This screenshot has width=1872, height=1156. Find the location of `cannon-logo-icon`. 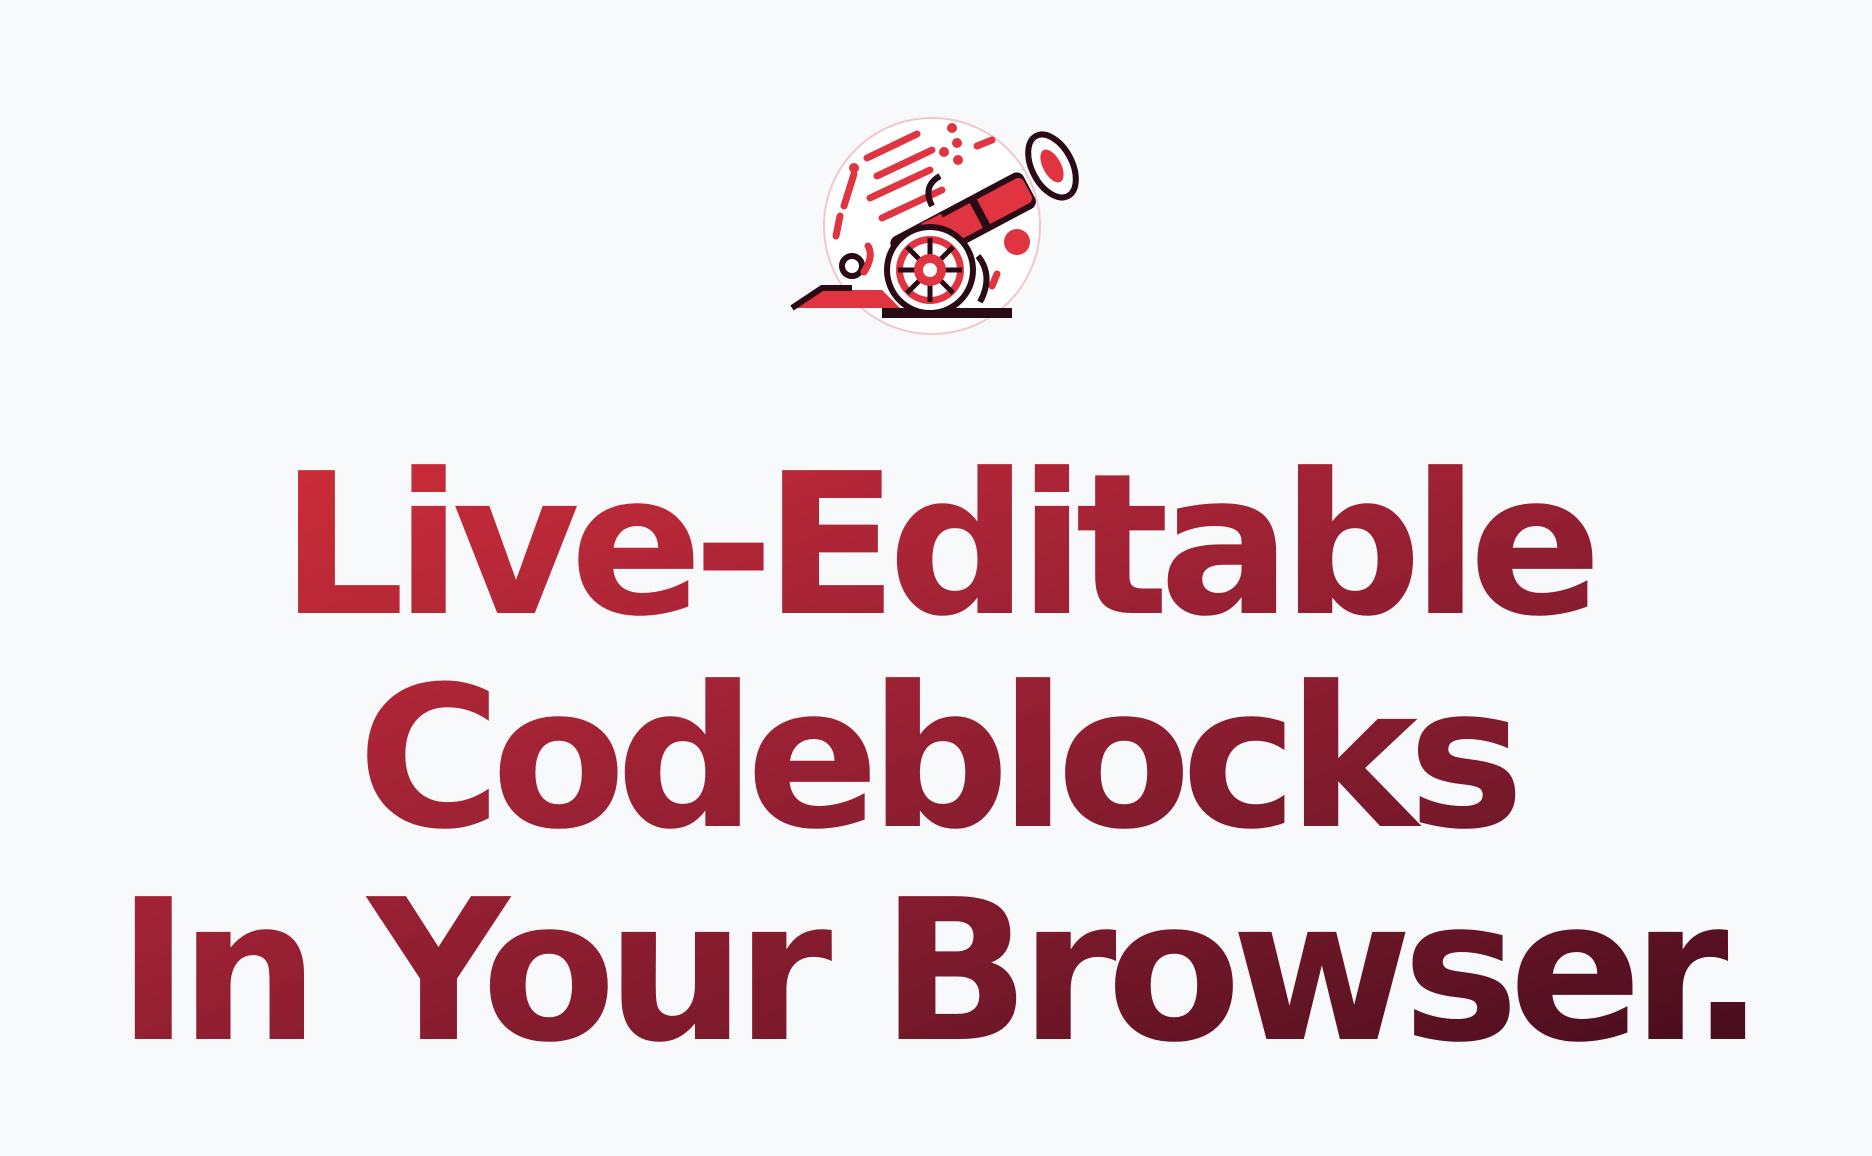

cannon-logo-icon is located at coordinates (934, 226).